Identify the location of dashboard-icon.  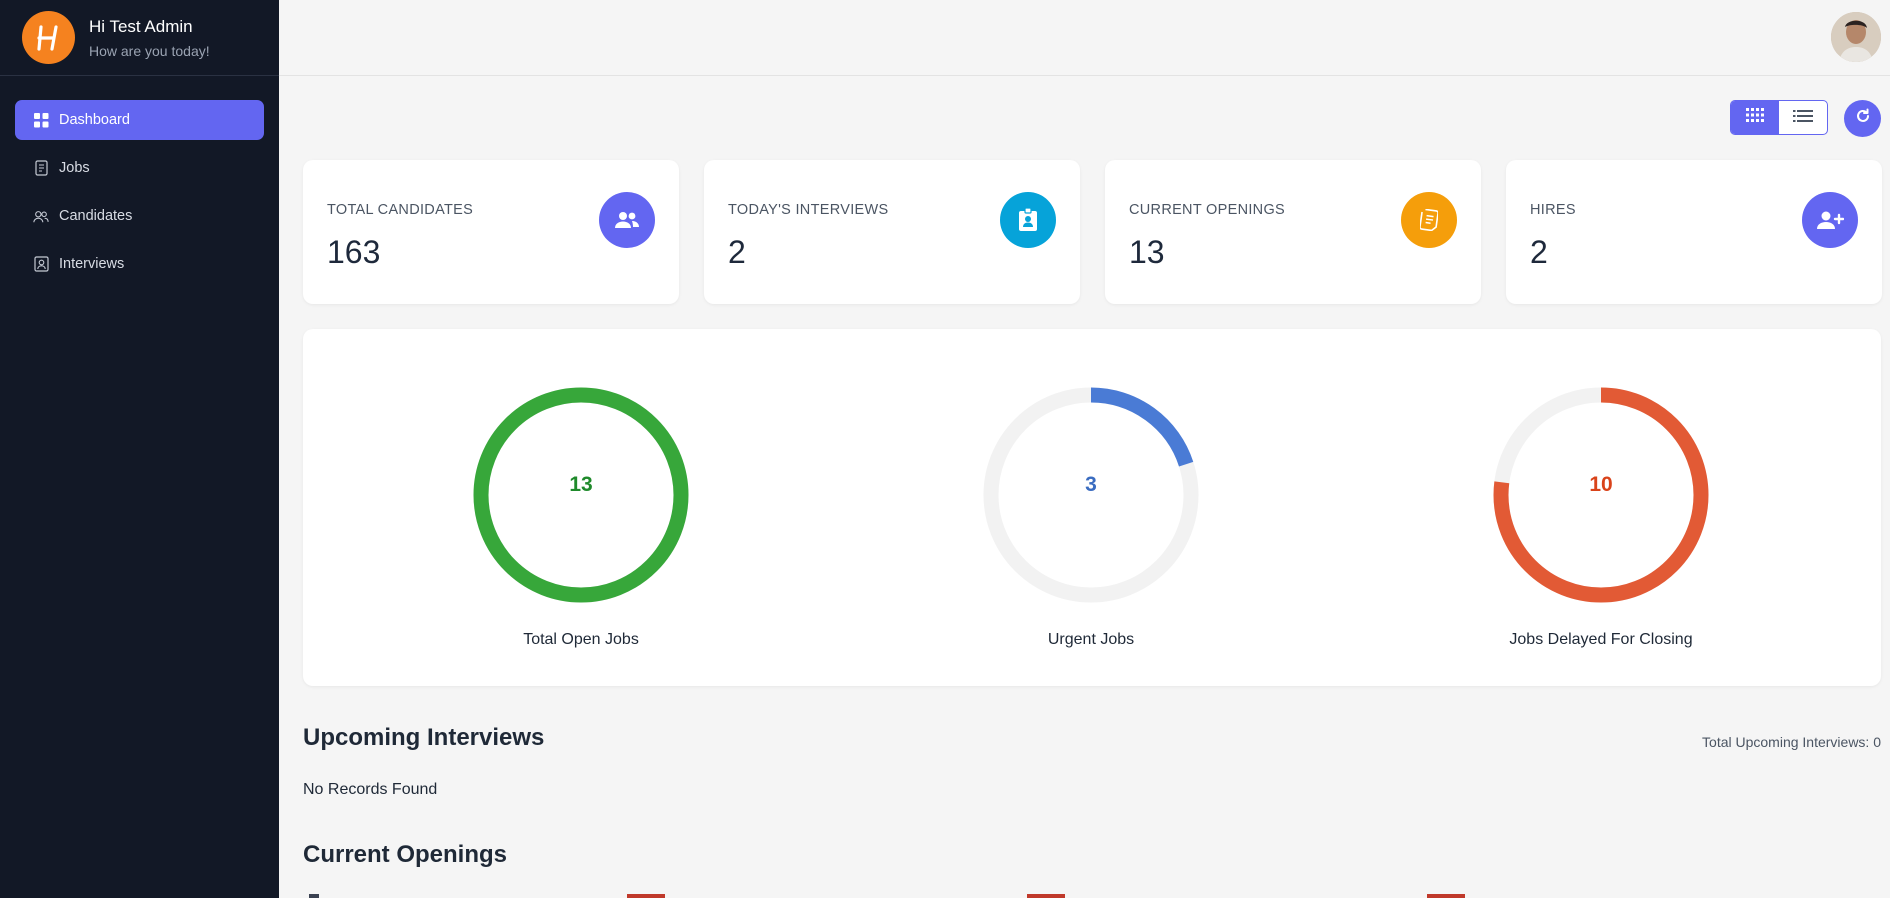
(41, 120).